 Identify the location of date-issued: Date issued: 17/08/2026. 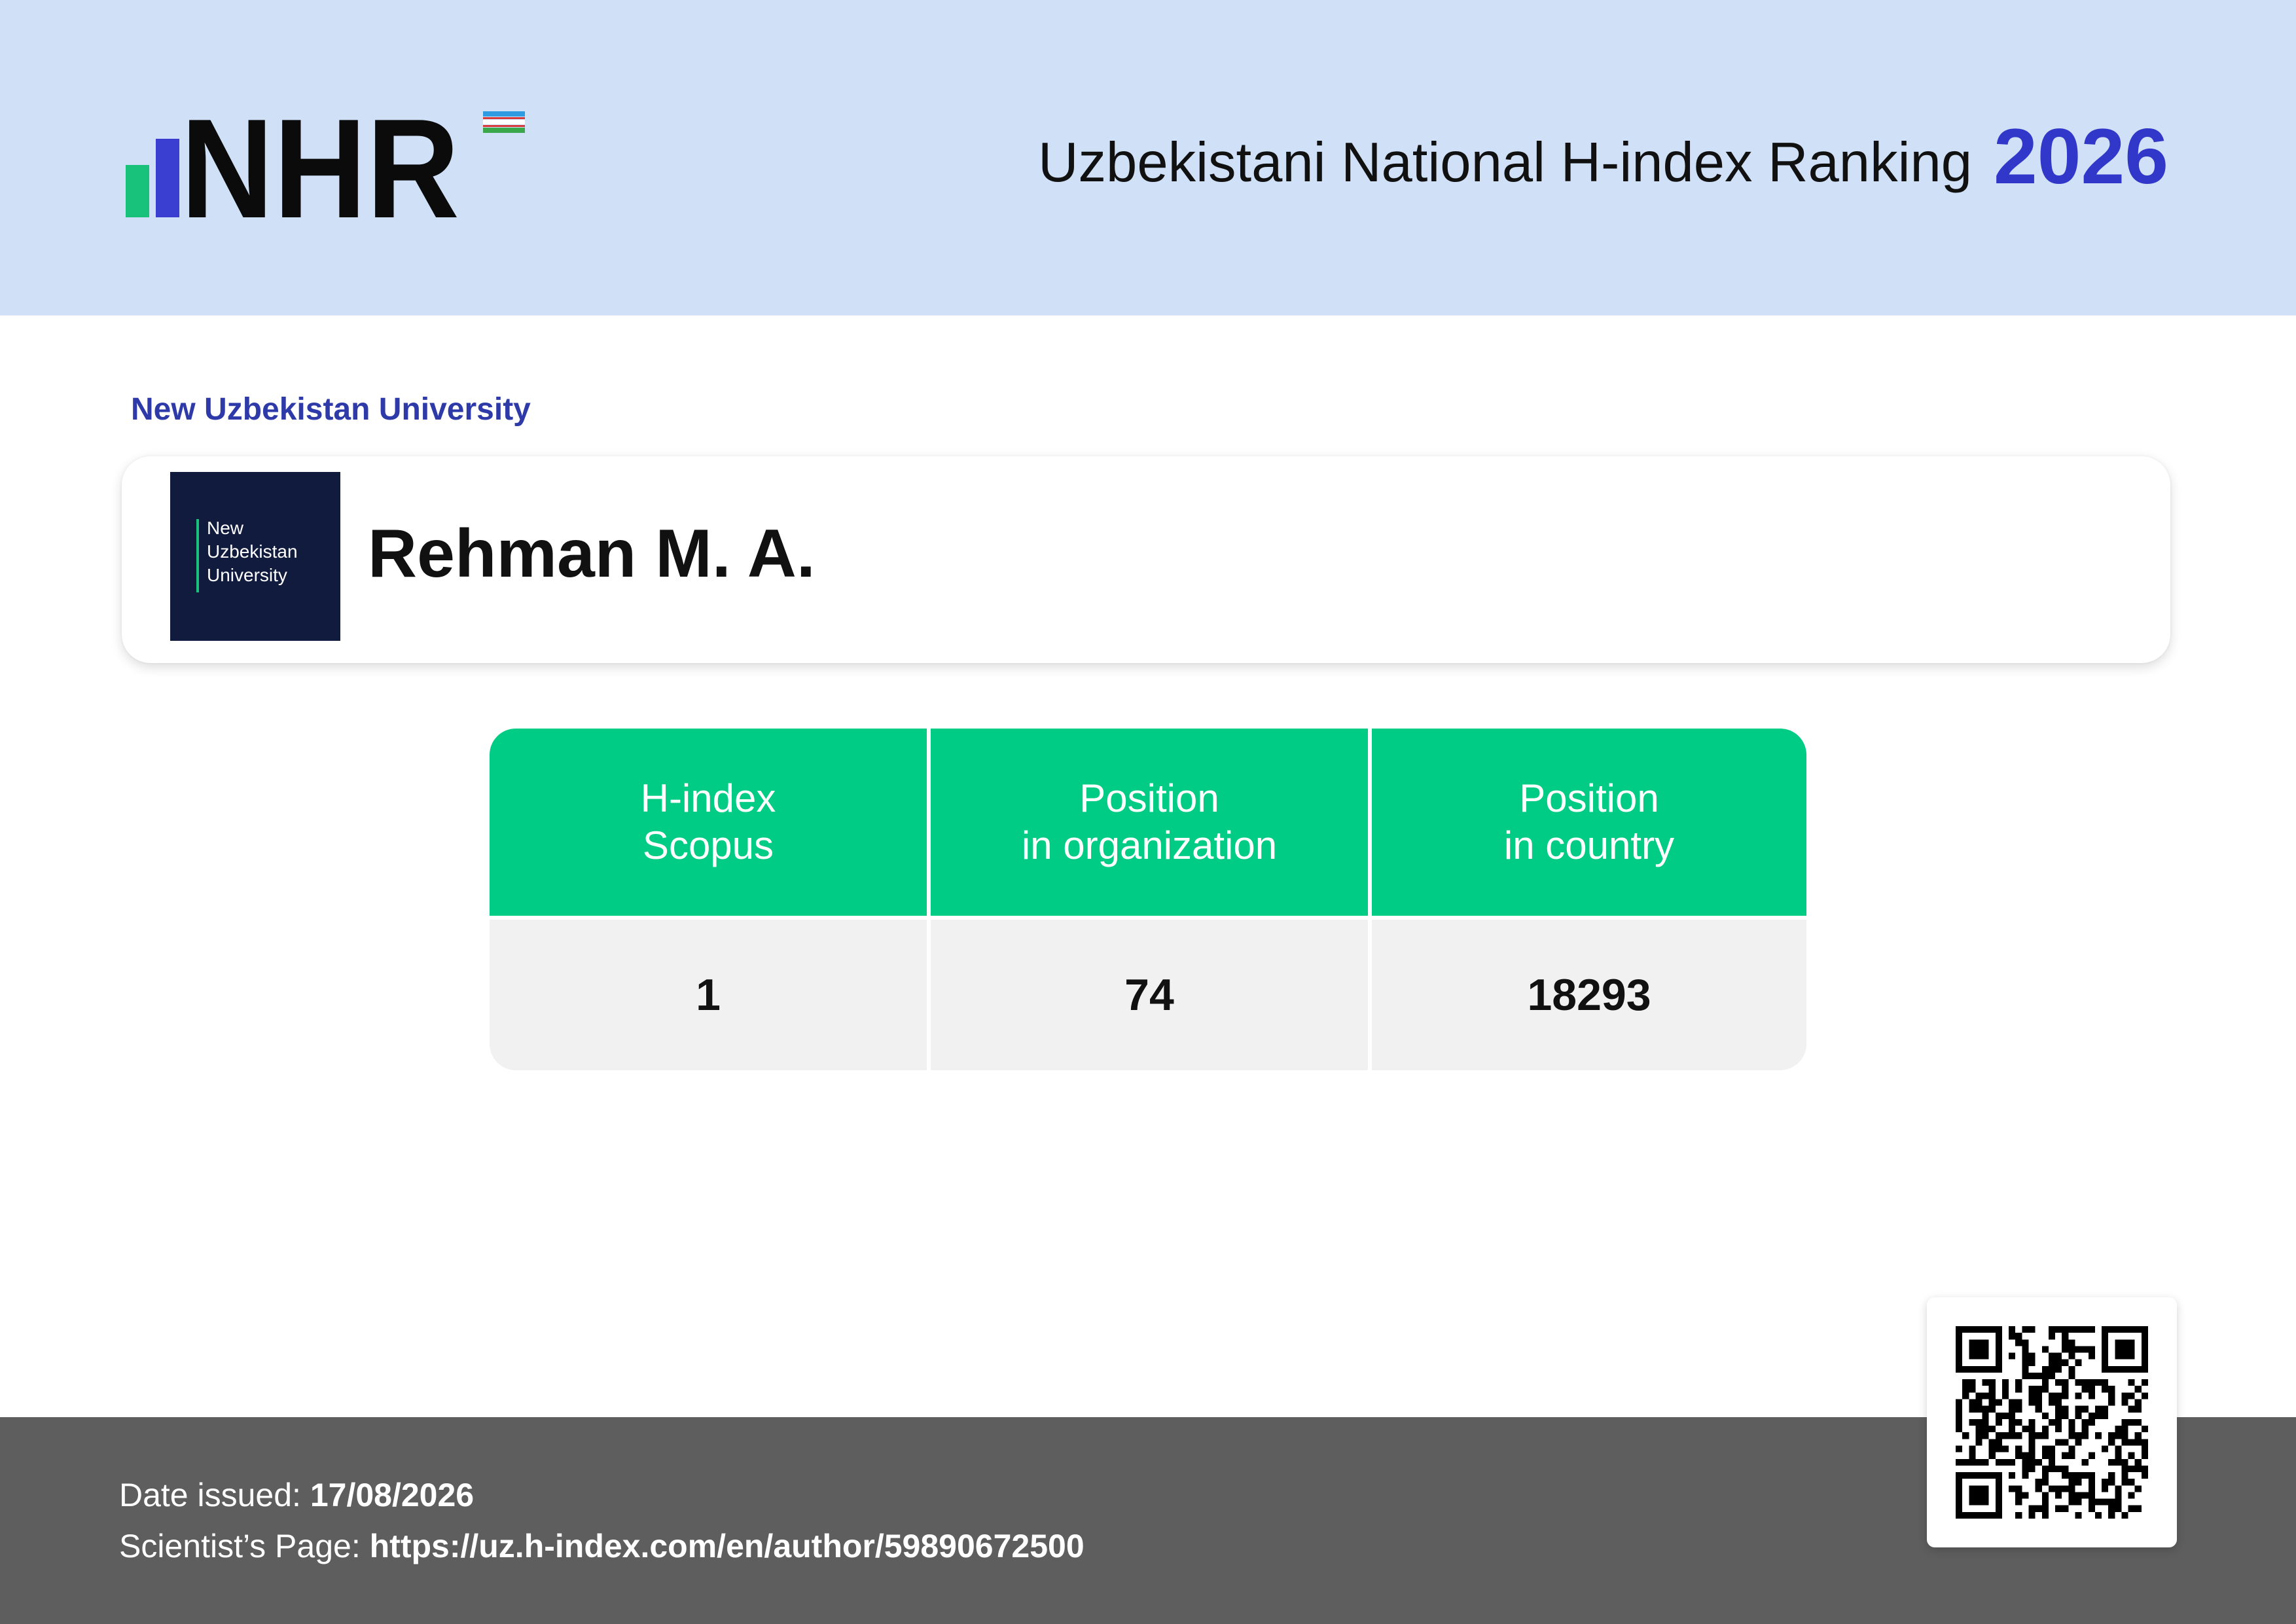
(296, 1495).